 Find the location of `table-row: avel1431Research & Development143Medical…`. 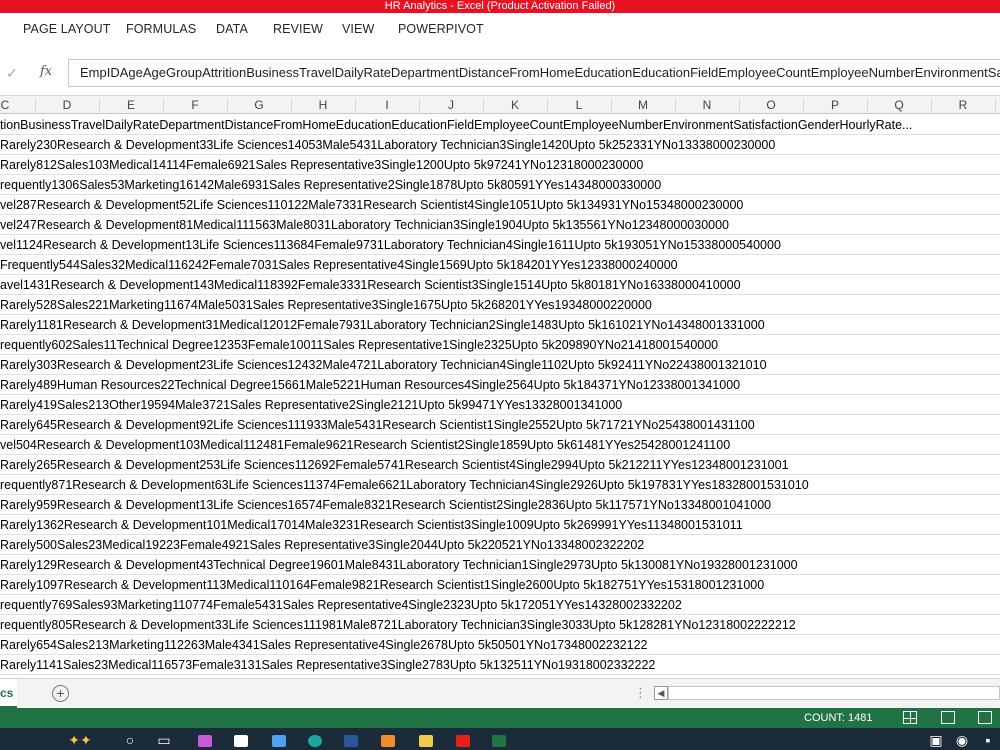

table-row: avel1431Research & Development143Medical… is located at coordinates (500, 285).